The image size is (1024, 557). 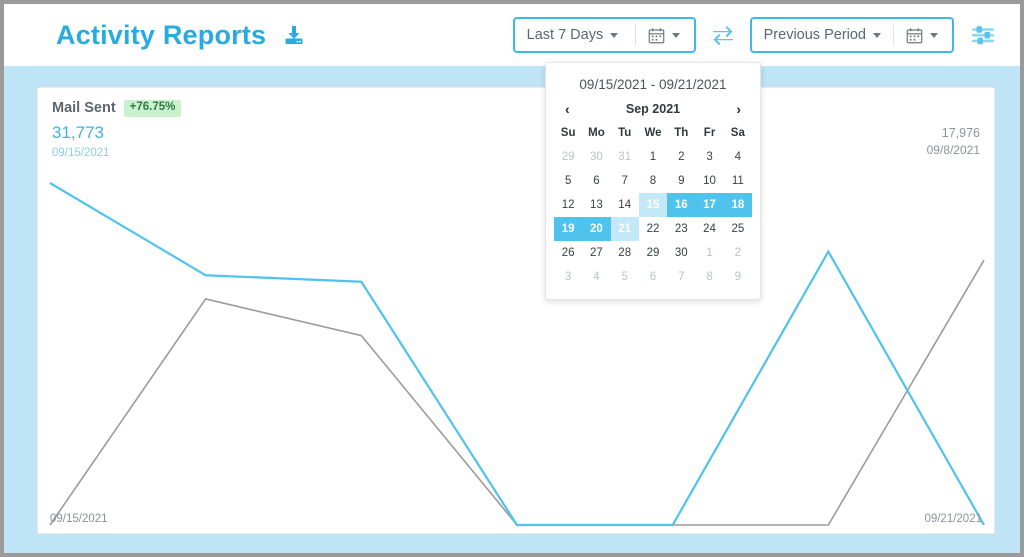 I want to click on calendar-day-cell: 31, so click(x=625, y=157).